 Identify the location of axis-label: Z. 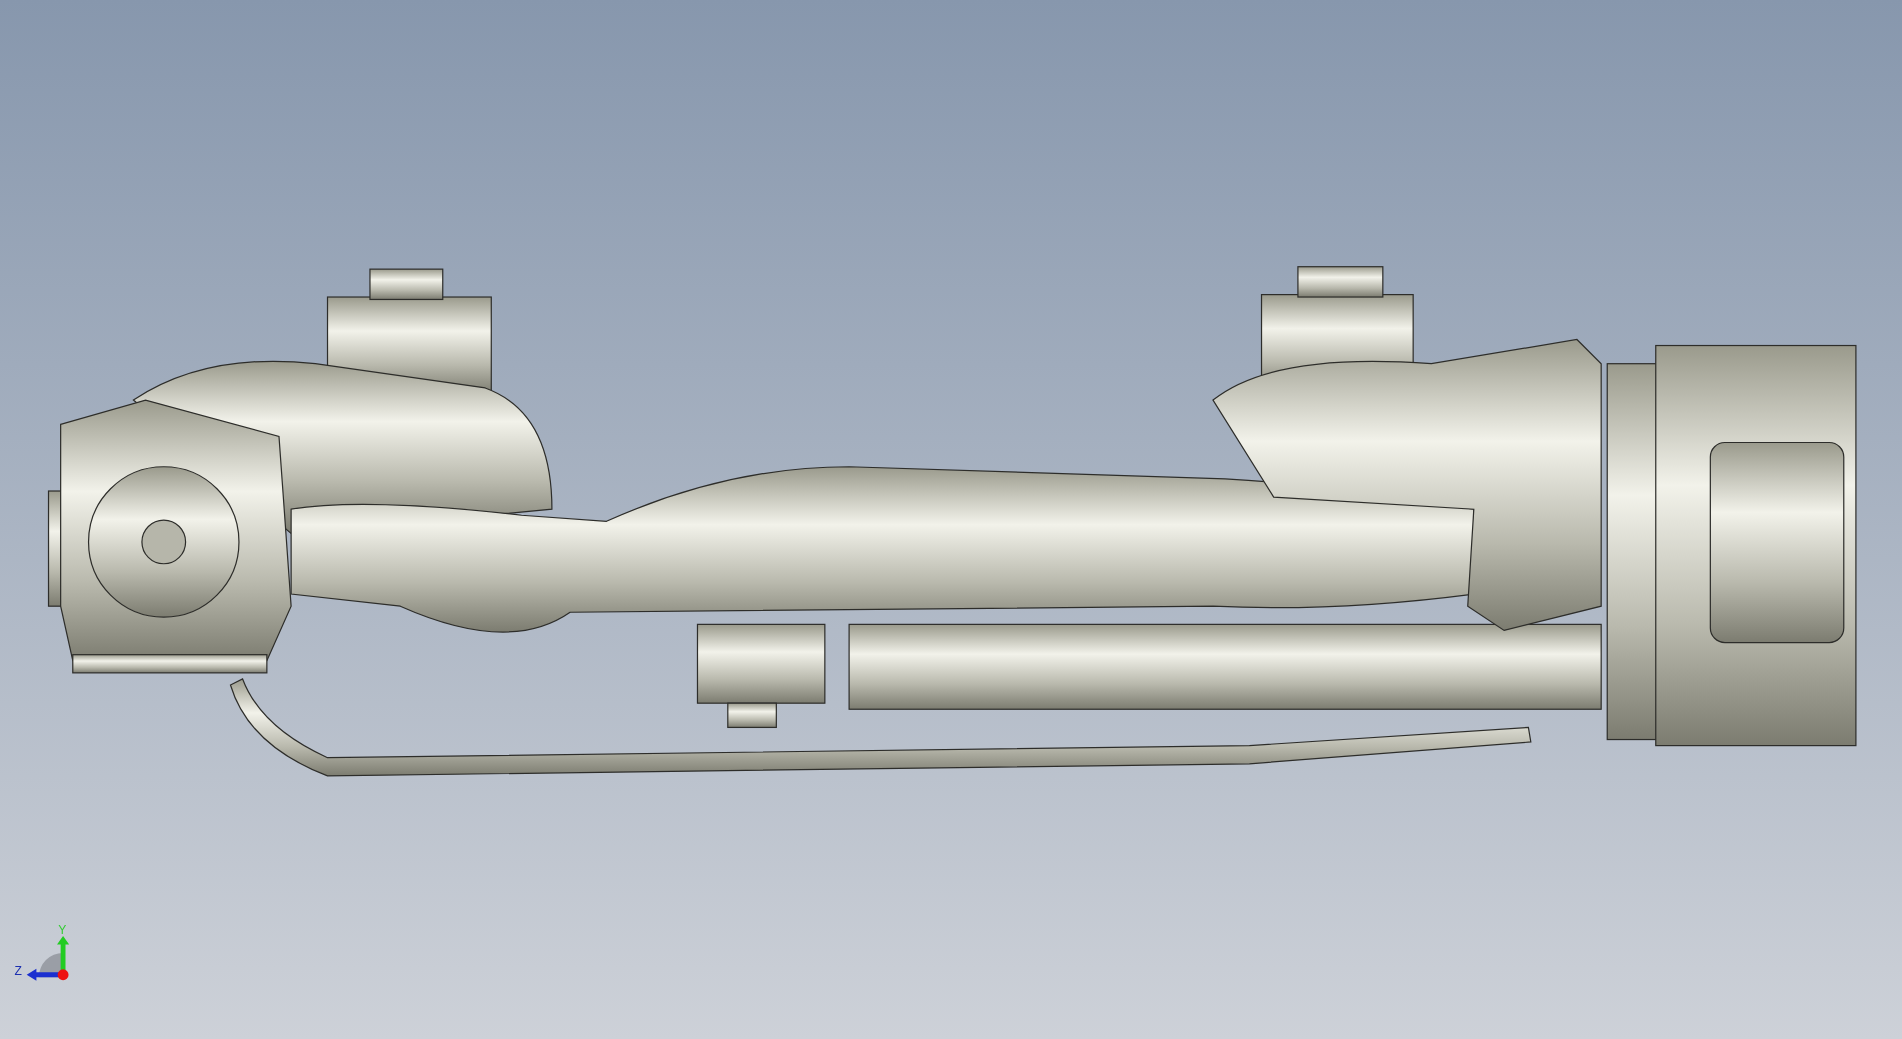
(18, 970).